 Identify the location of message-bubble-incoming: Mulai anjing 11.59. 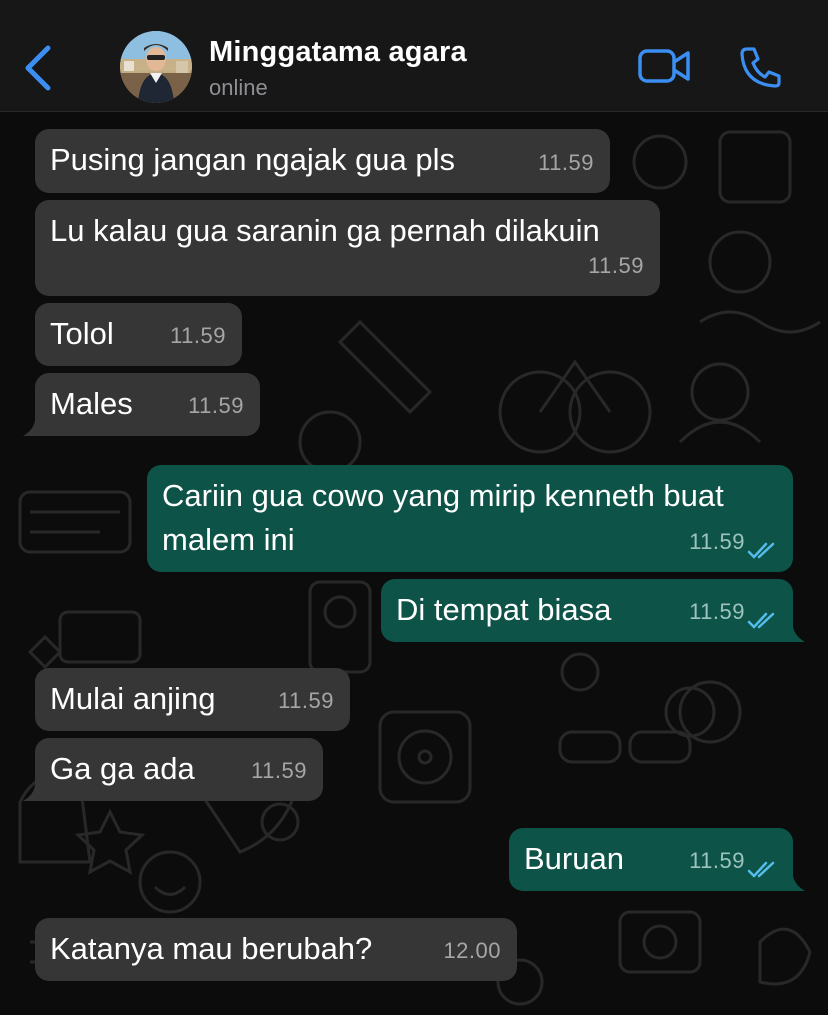
(192, 699).